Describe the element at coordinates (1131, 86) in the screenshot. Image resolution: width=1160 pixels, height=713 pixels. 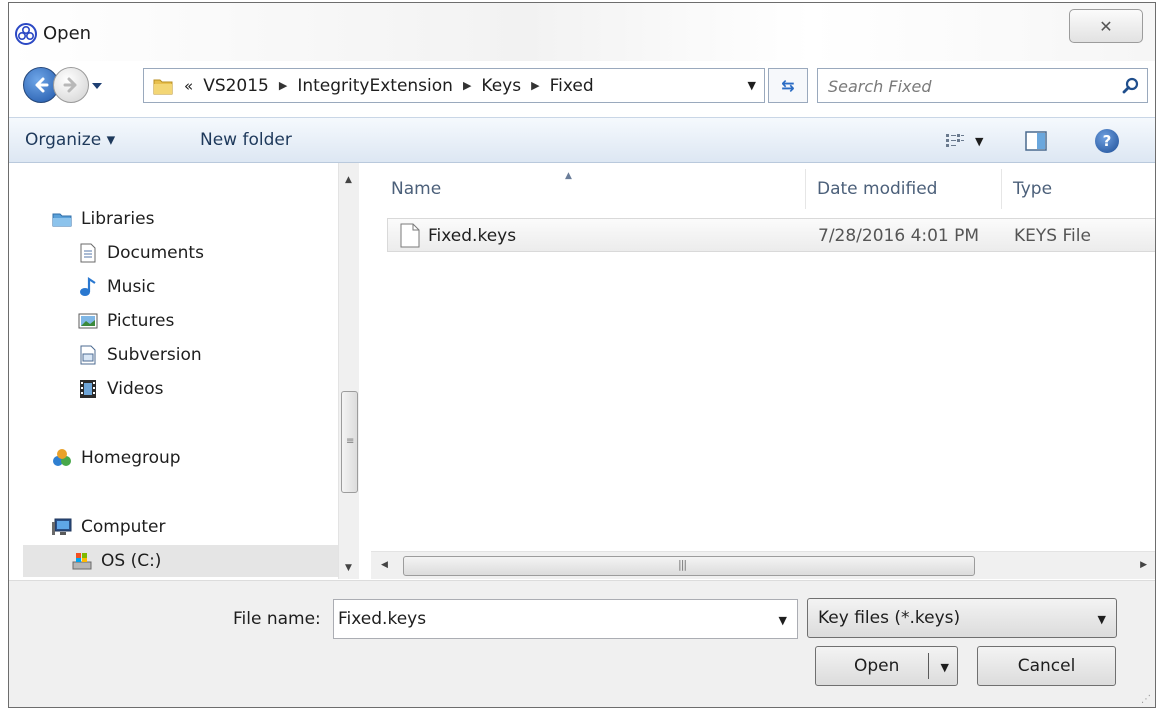
I see `search-icon` at that location.